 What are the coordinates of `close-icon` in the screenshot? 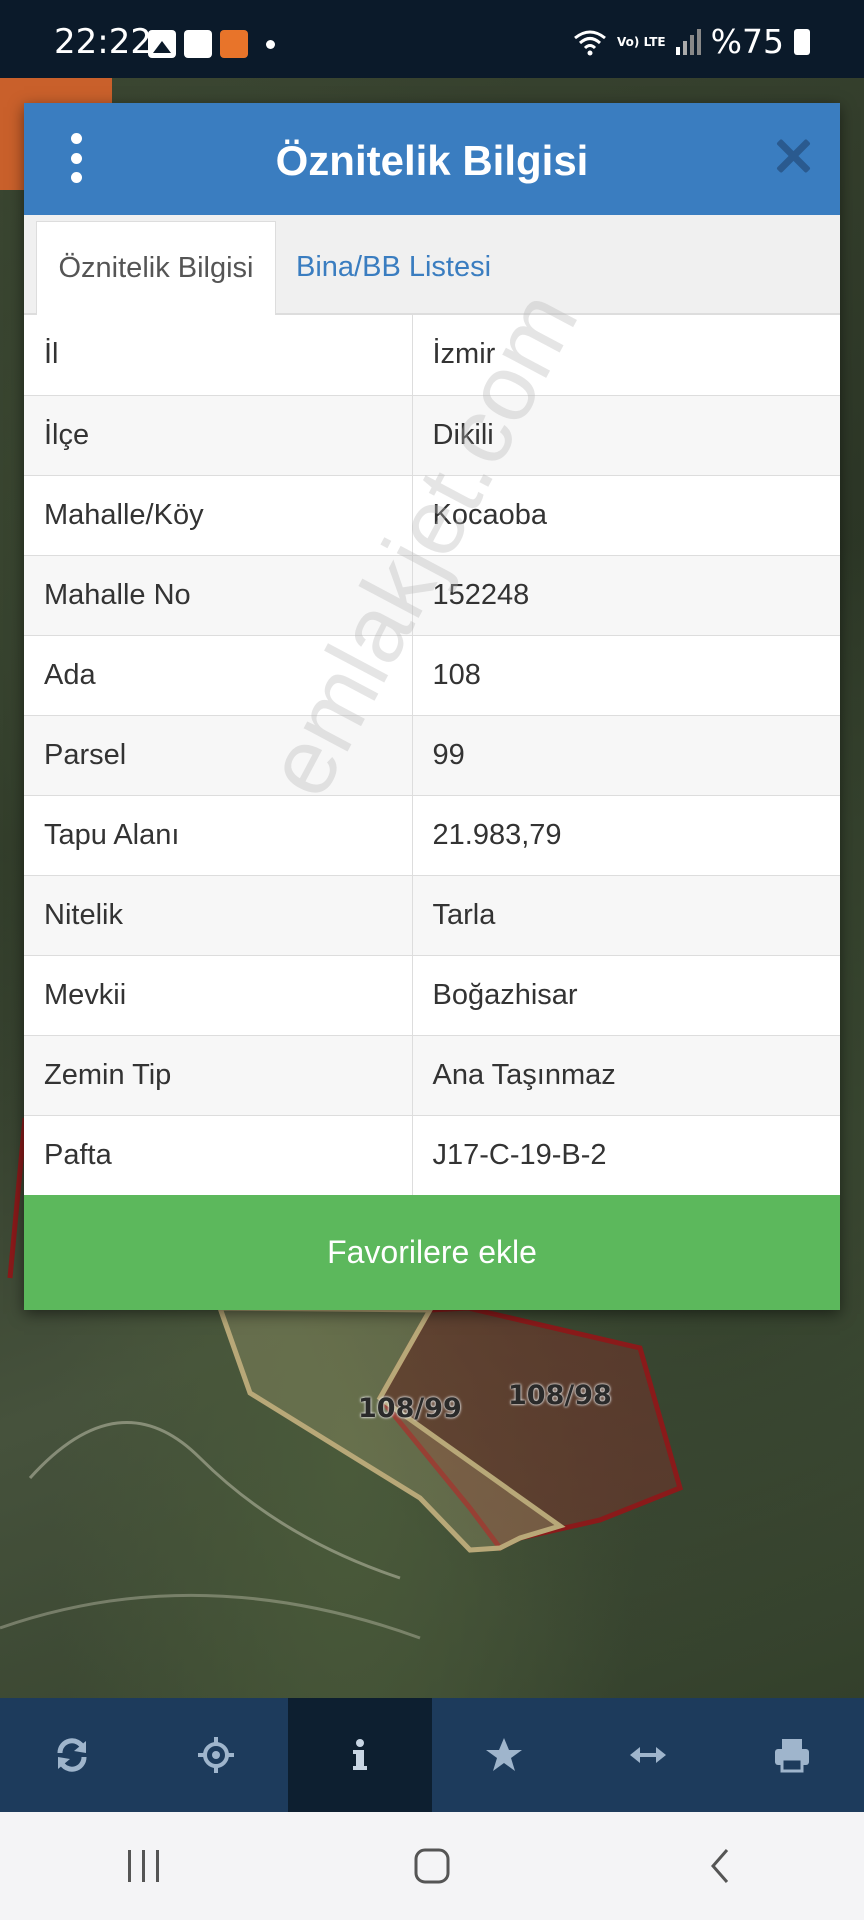 It's located at (793, 156).